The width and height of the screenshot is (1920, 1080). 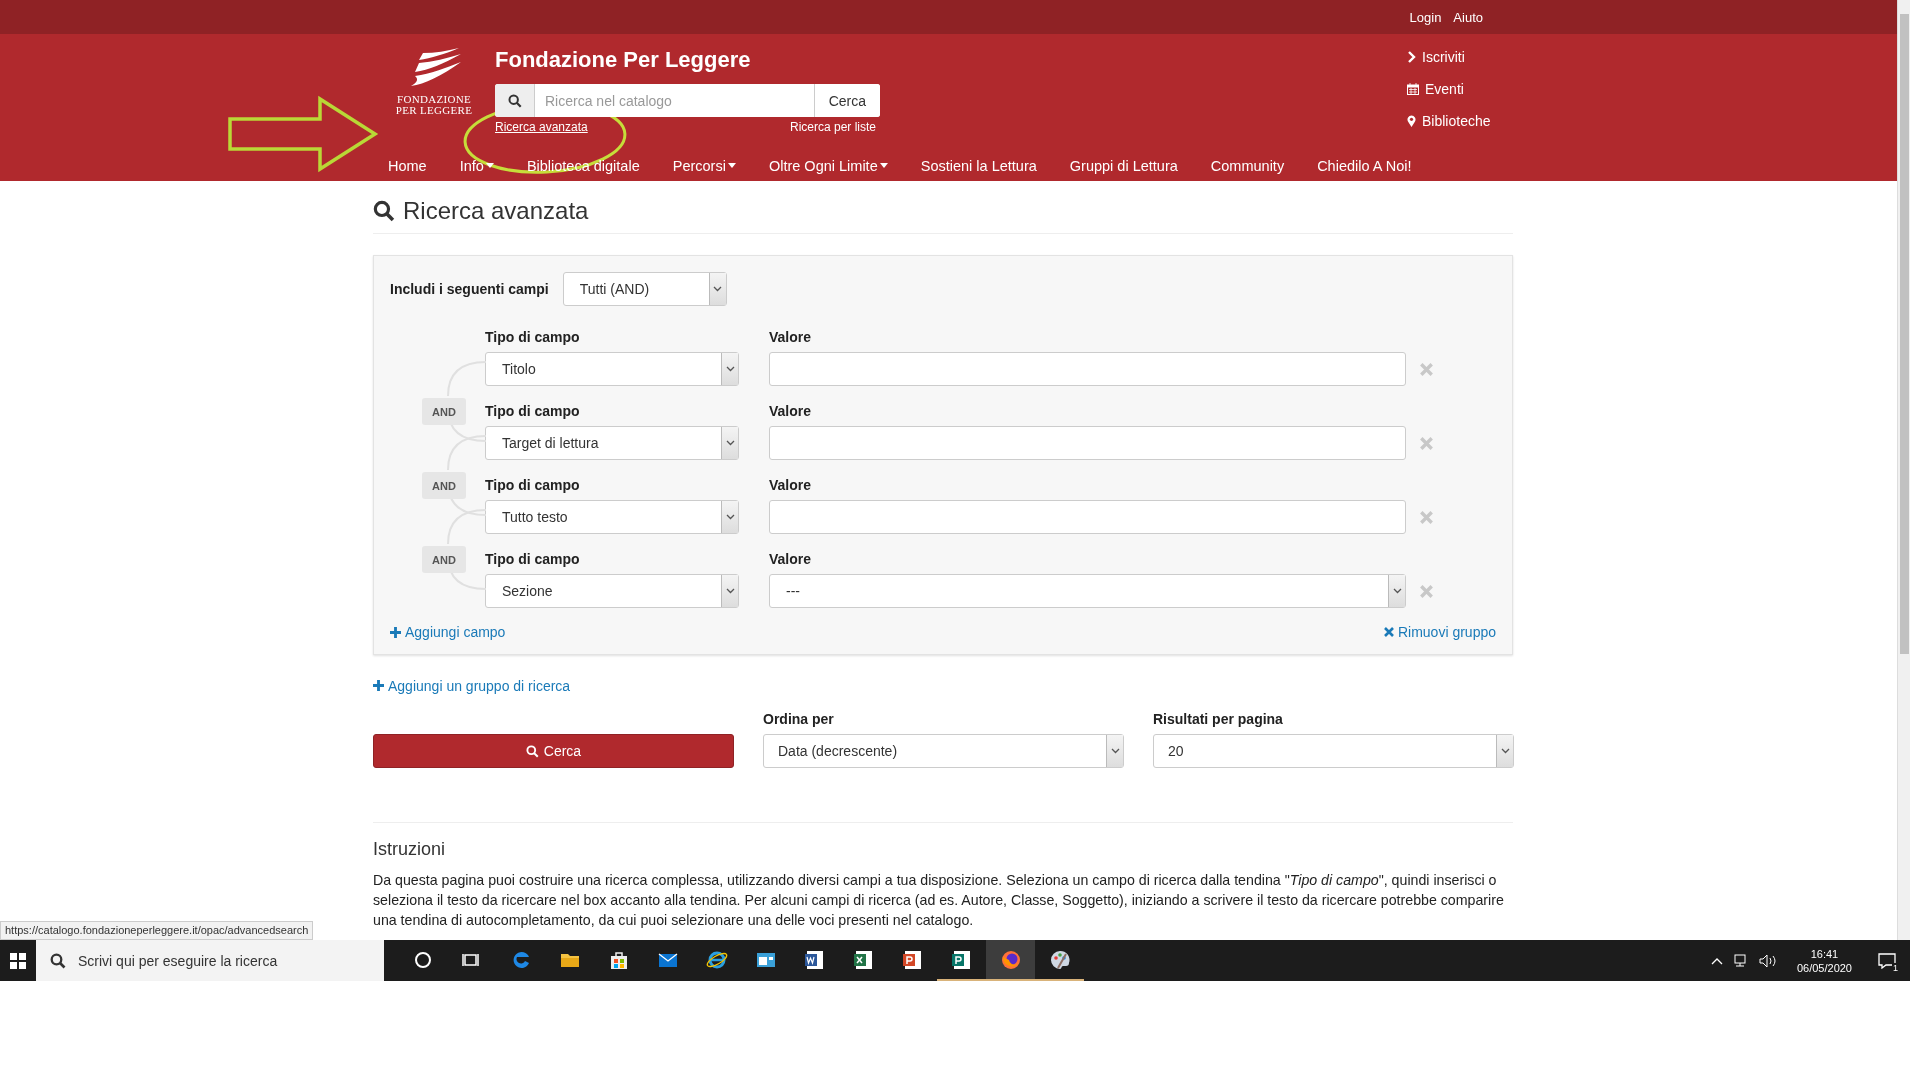 I want to click on nav-item: Community, so click(x=1247, y=165).